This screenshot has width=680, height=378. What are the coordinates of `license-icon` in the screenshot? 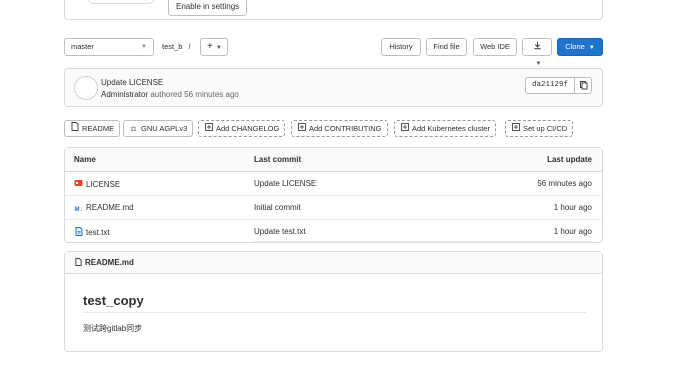 It's located at (78, 183).